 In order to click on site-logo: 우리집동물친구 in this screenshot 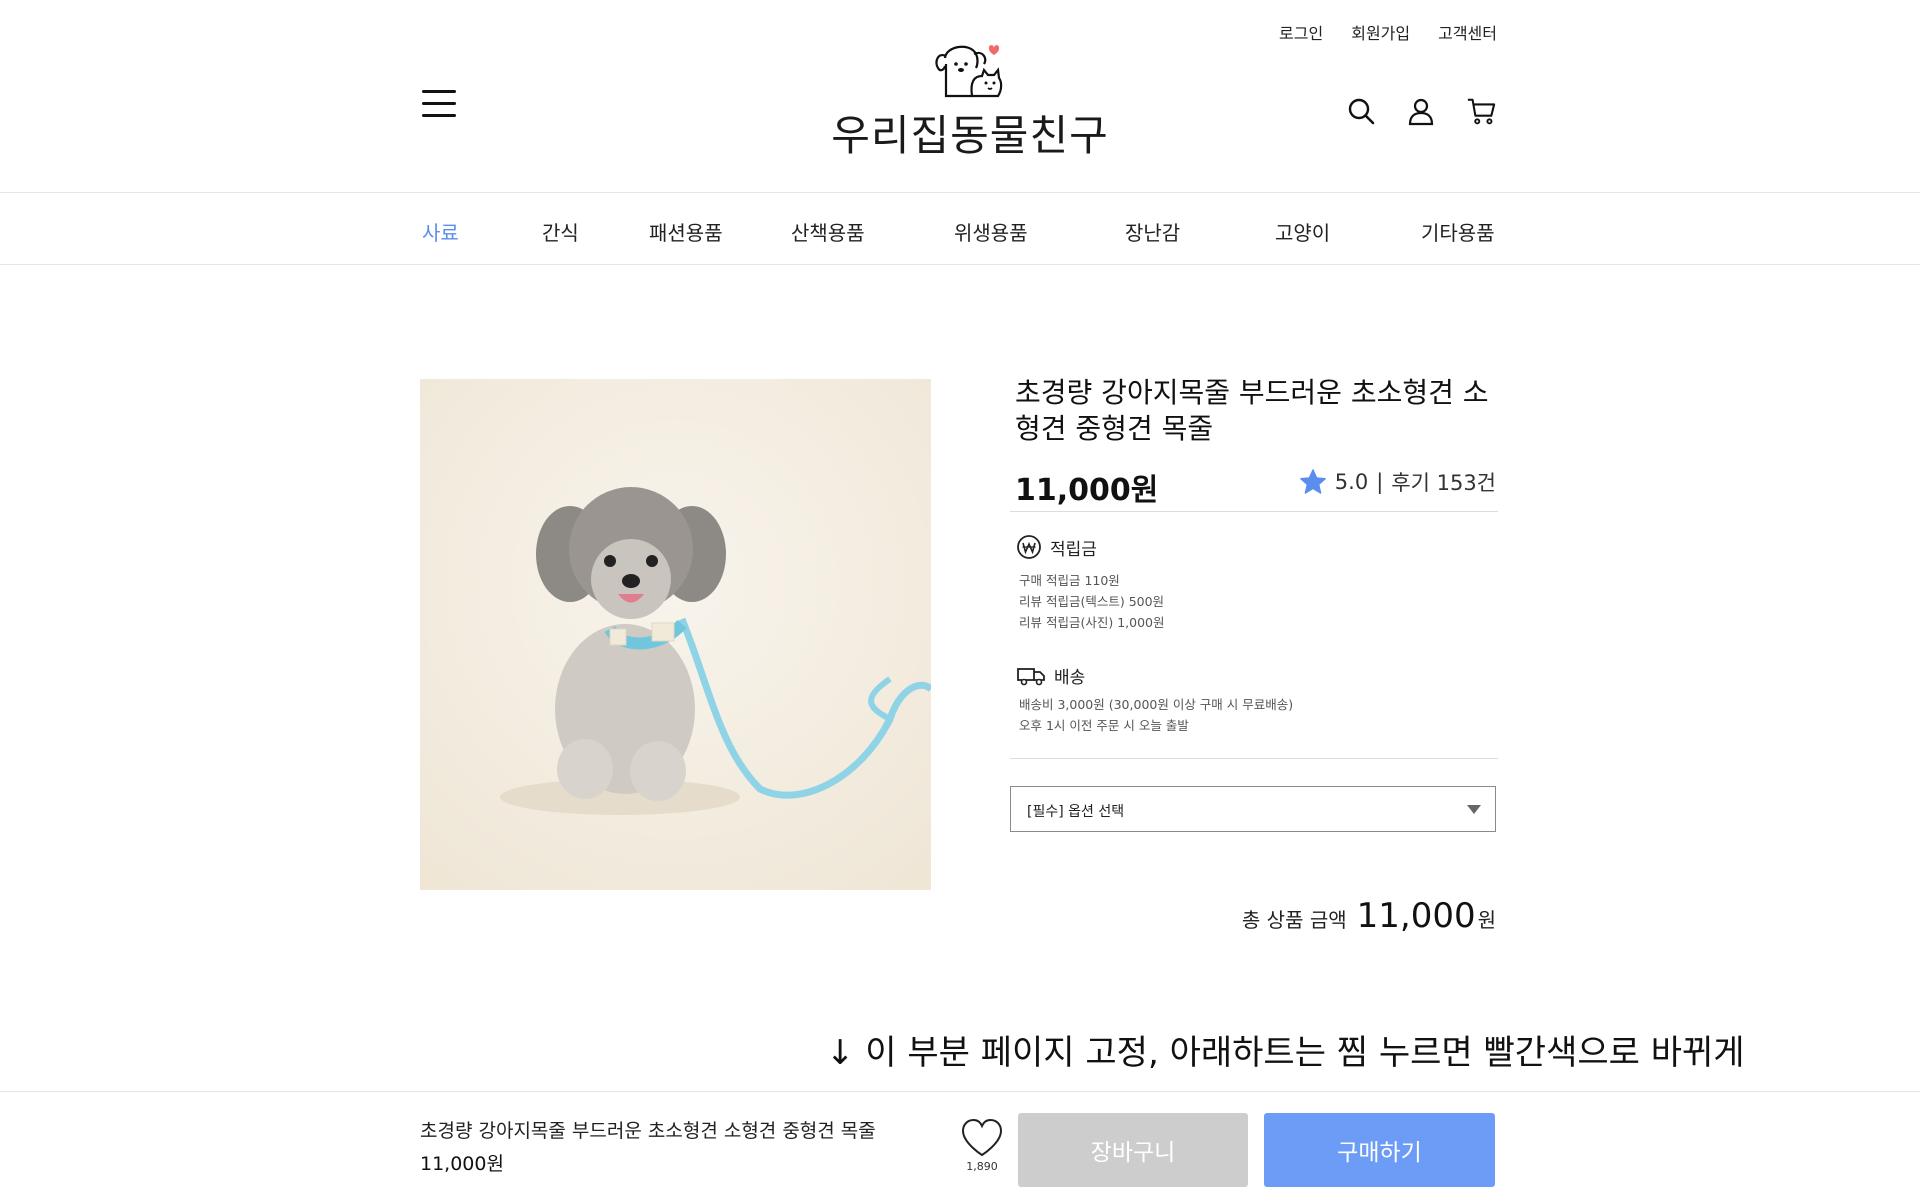, I will do `click(970, 99)`.